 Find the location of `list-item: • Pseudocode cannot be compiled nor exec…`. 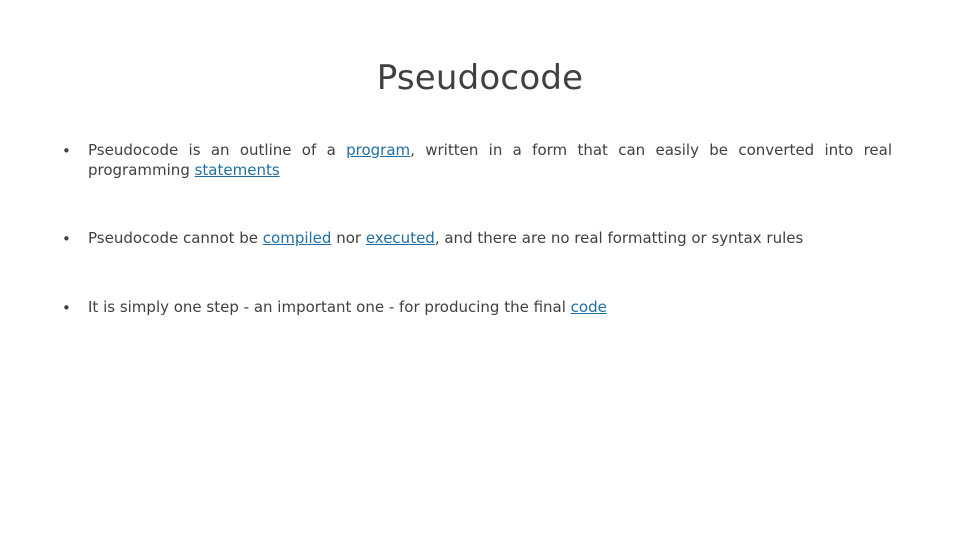

list-item: • Pseudocode cannot be compiled nor exec… is located at coordinates (477, 238).